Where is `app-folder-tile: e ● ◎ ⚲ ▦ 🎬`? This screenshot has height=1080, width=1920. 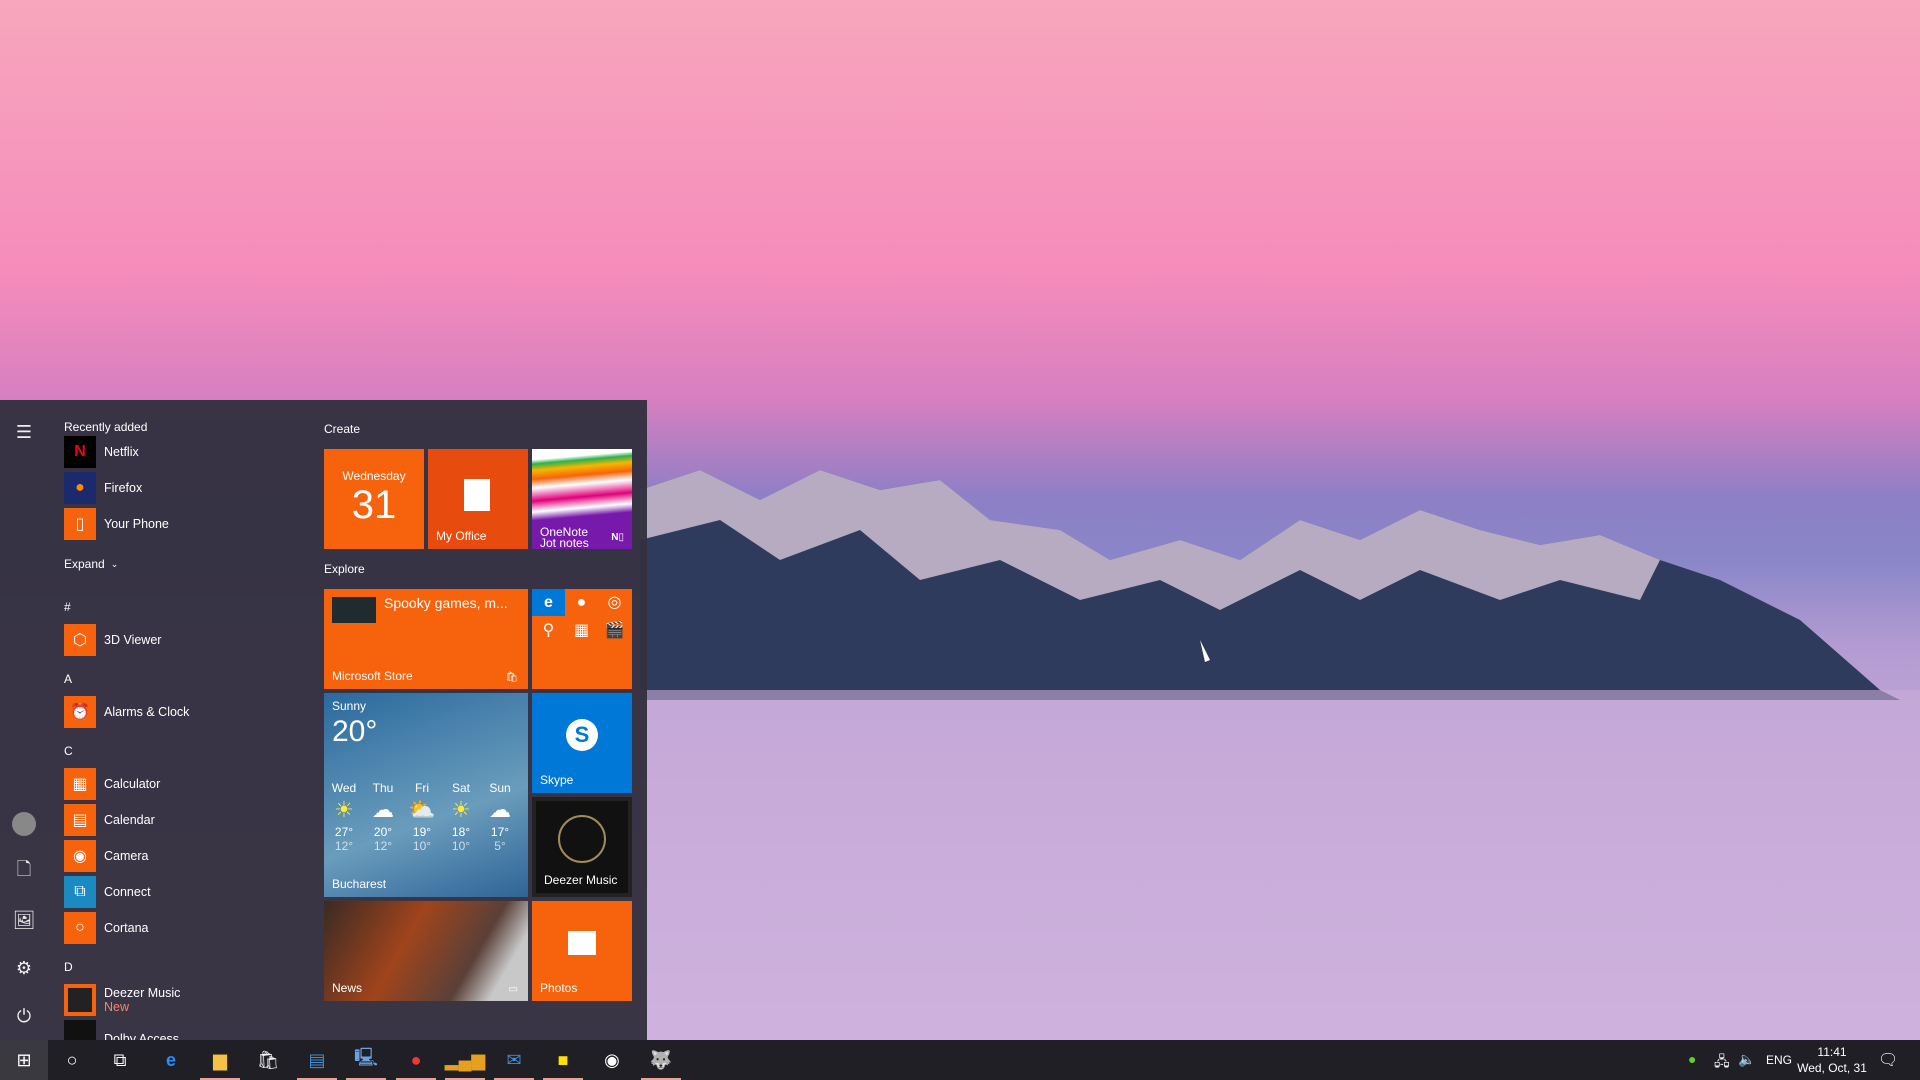
app-folder-tile: e ● ◎ ⚲ ▦ 🎬 is located at coordinates (582, 639).